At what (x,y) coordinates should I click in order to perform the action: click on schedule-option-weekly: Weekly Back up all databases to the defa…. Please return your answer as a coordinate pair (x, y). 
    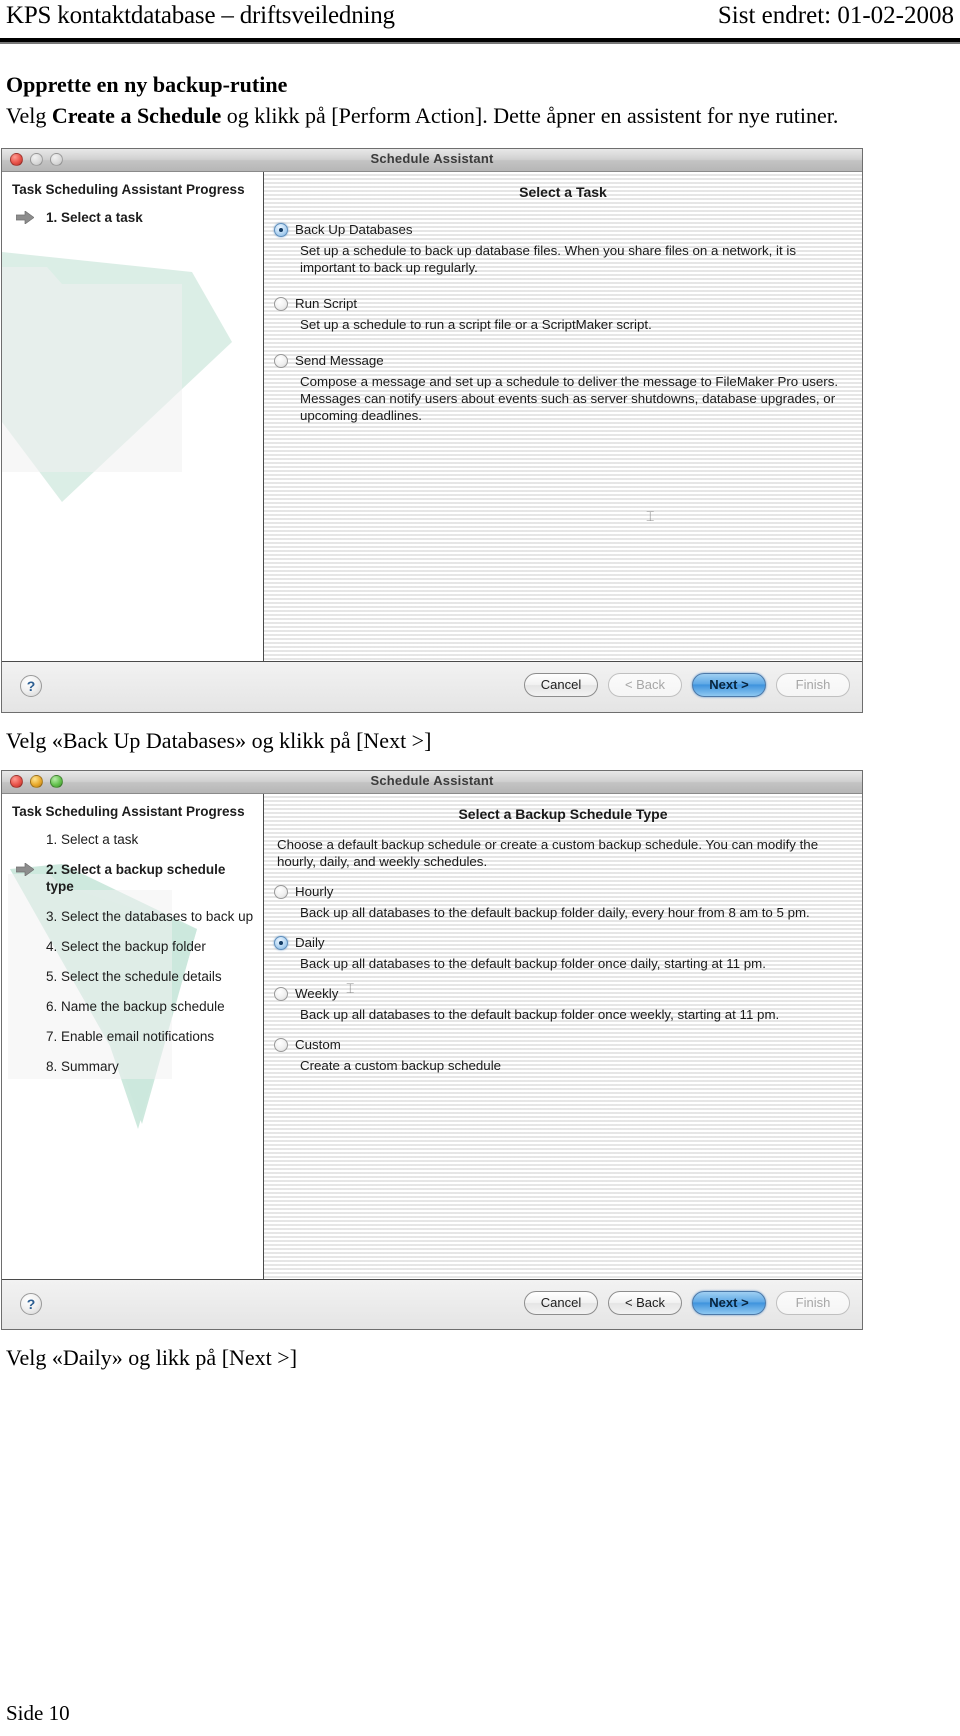
    Looking at the image, I should click on (568, 1004).